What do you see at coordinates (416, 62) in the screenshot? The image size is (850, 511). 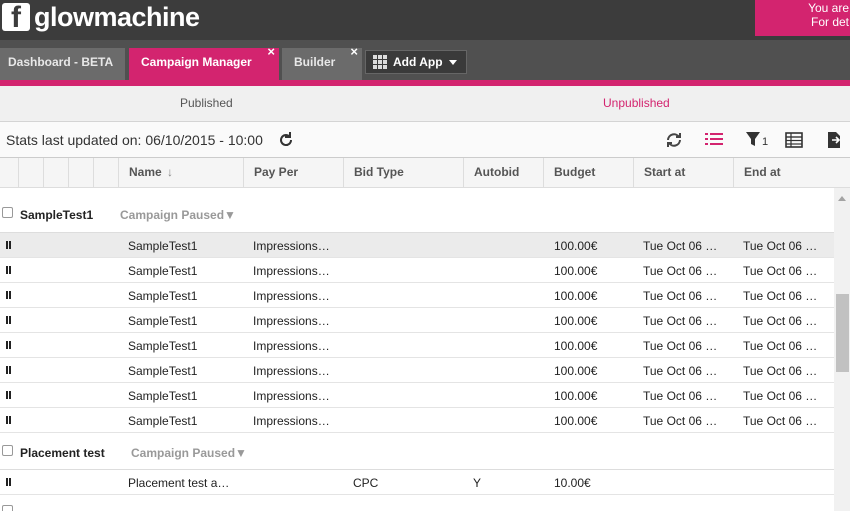 I see `add-app-button: Add App` at bounding box center [416, 62].